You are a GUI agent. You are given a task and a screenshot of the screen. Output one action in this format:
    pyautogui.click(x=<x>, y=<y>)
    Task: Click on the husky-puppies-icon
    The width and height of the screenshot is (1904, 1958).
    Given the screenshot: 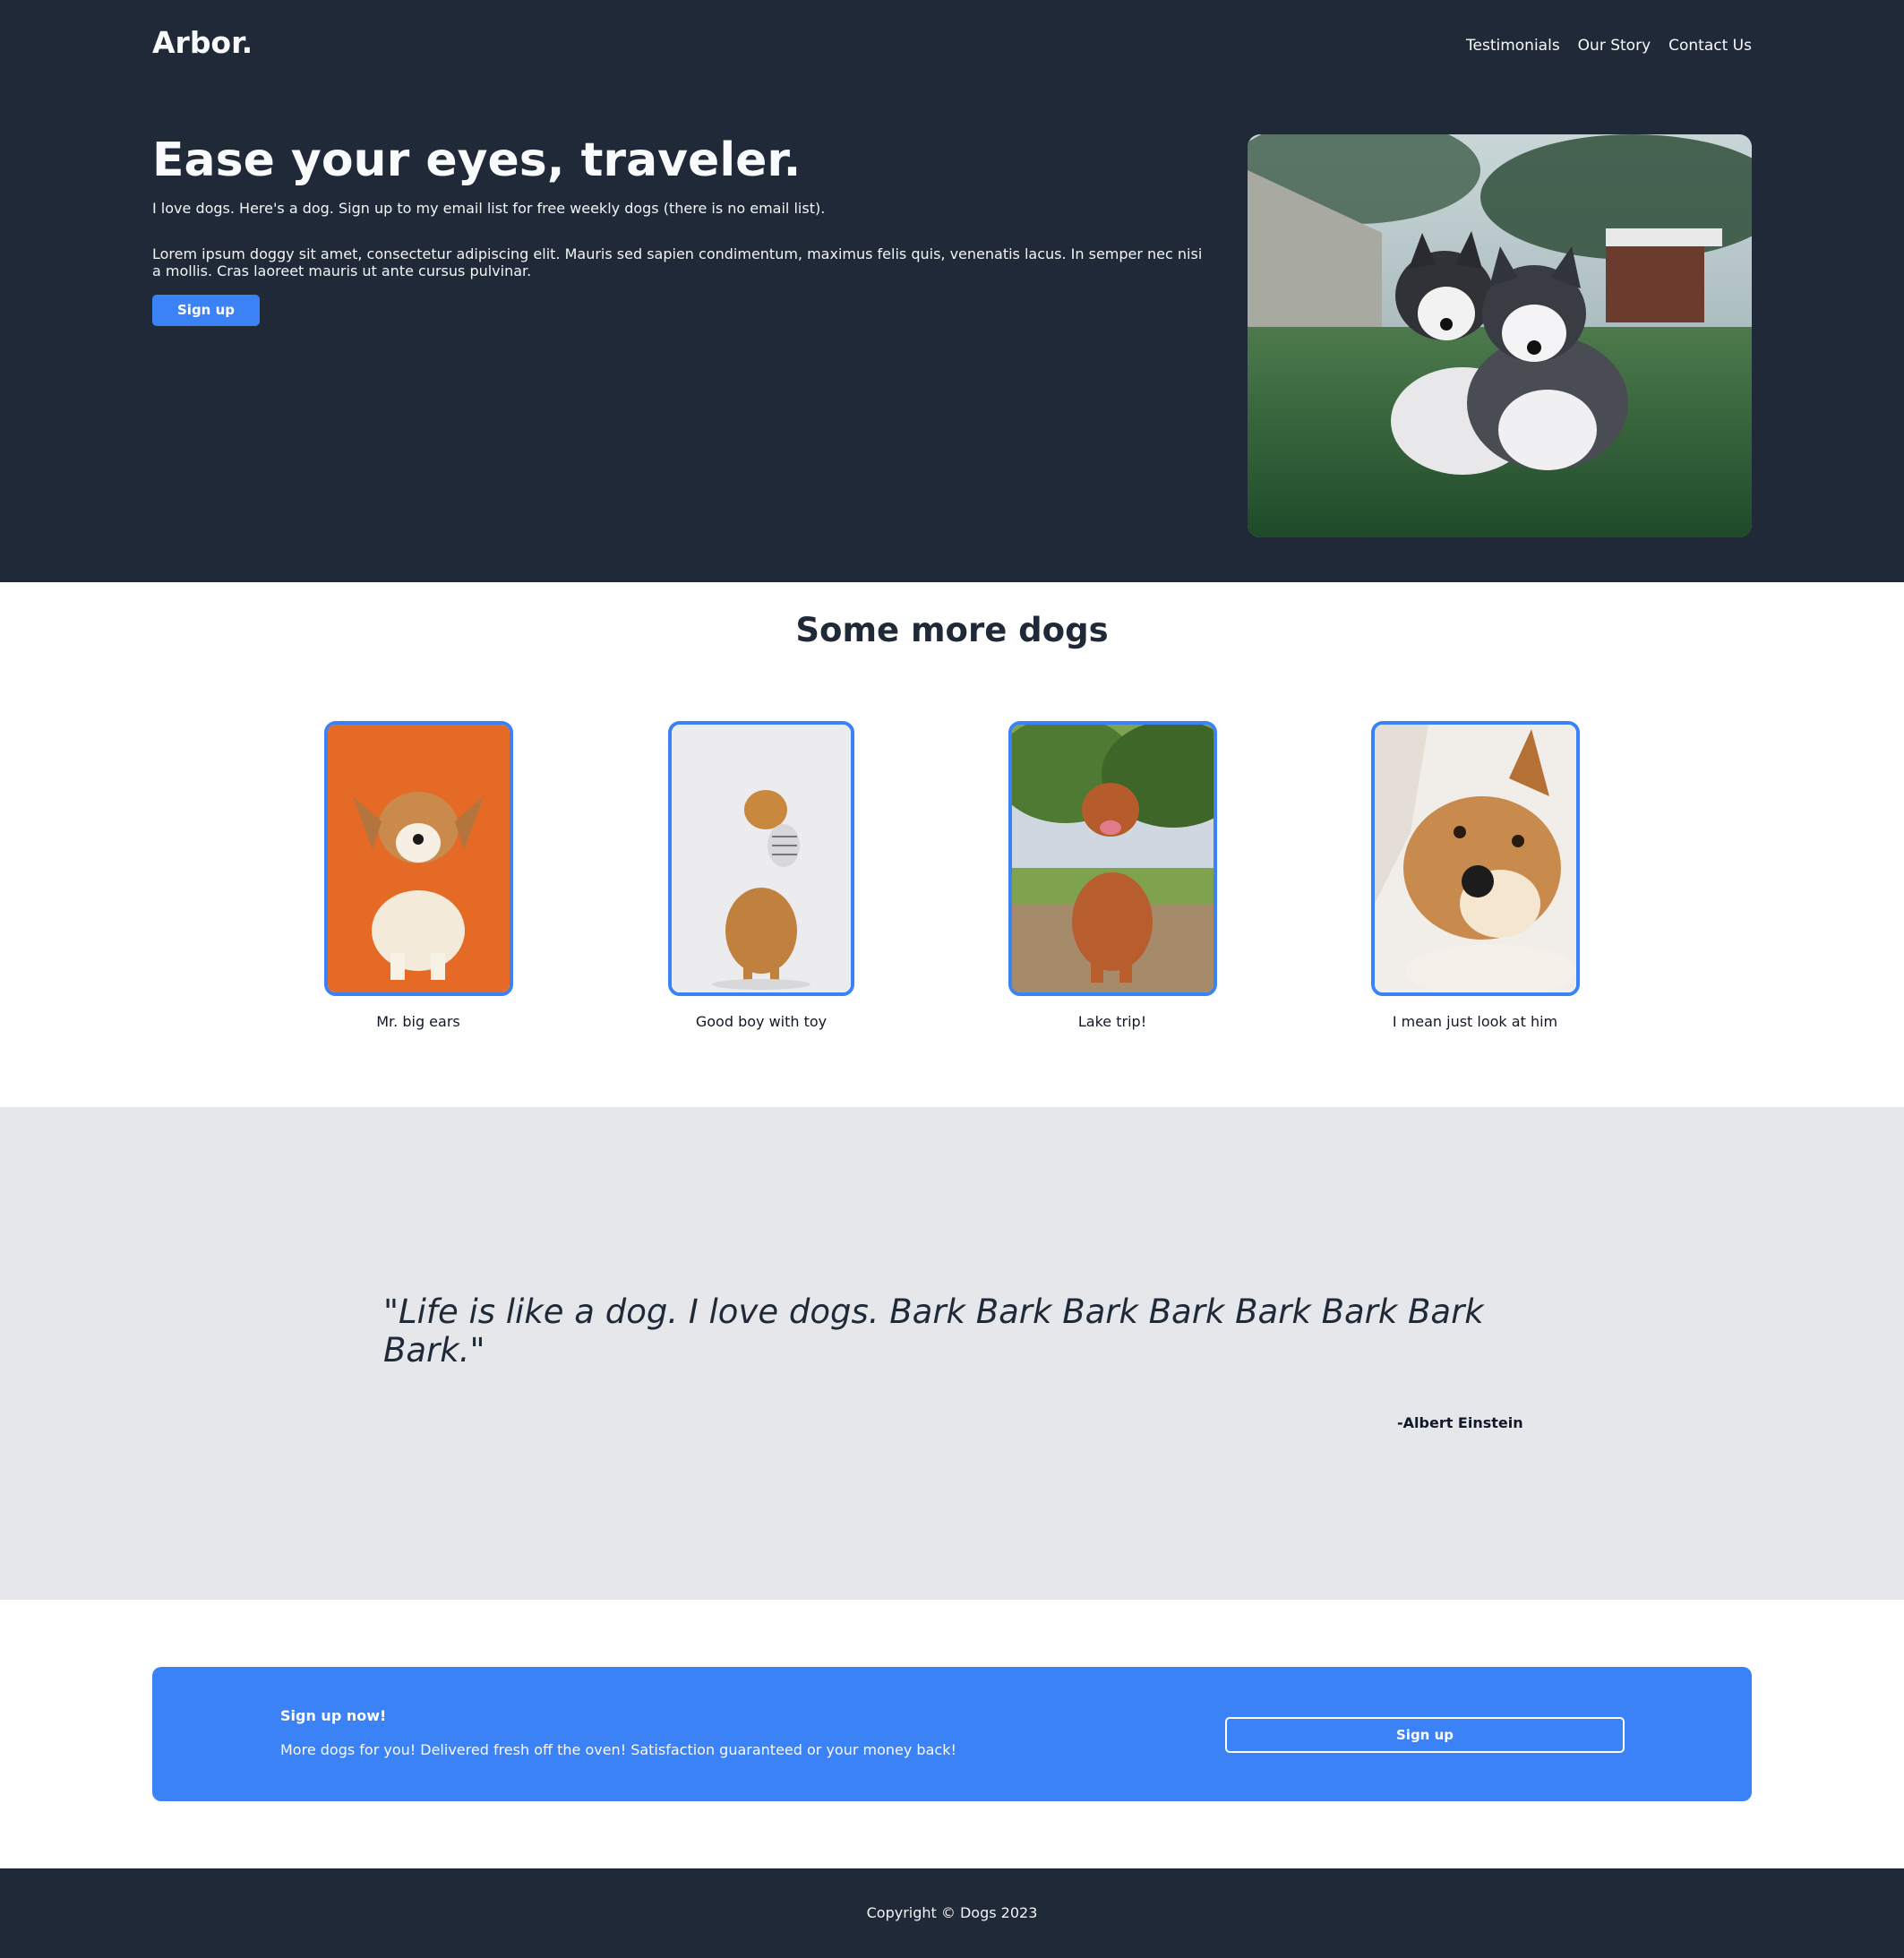 What is the action you would take?
    pyautogui.click(x=1500, y=335)
    